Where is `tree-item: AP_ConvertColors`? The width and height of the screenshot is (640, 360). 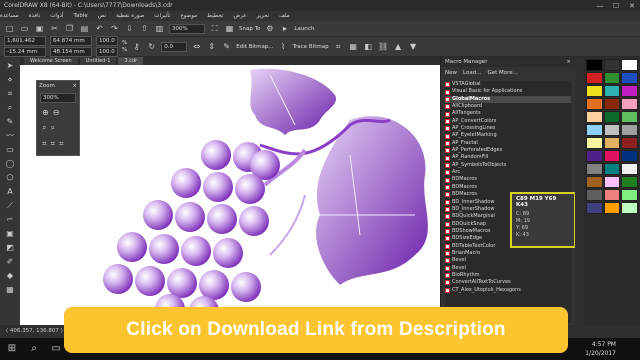
tree-item: AP_ConvertColors is located at coordinates (508, 121).